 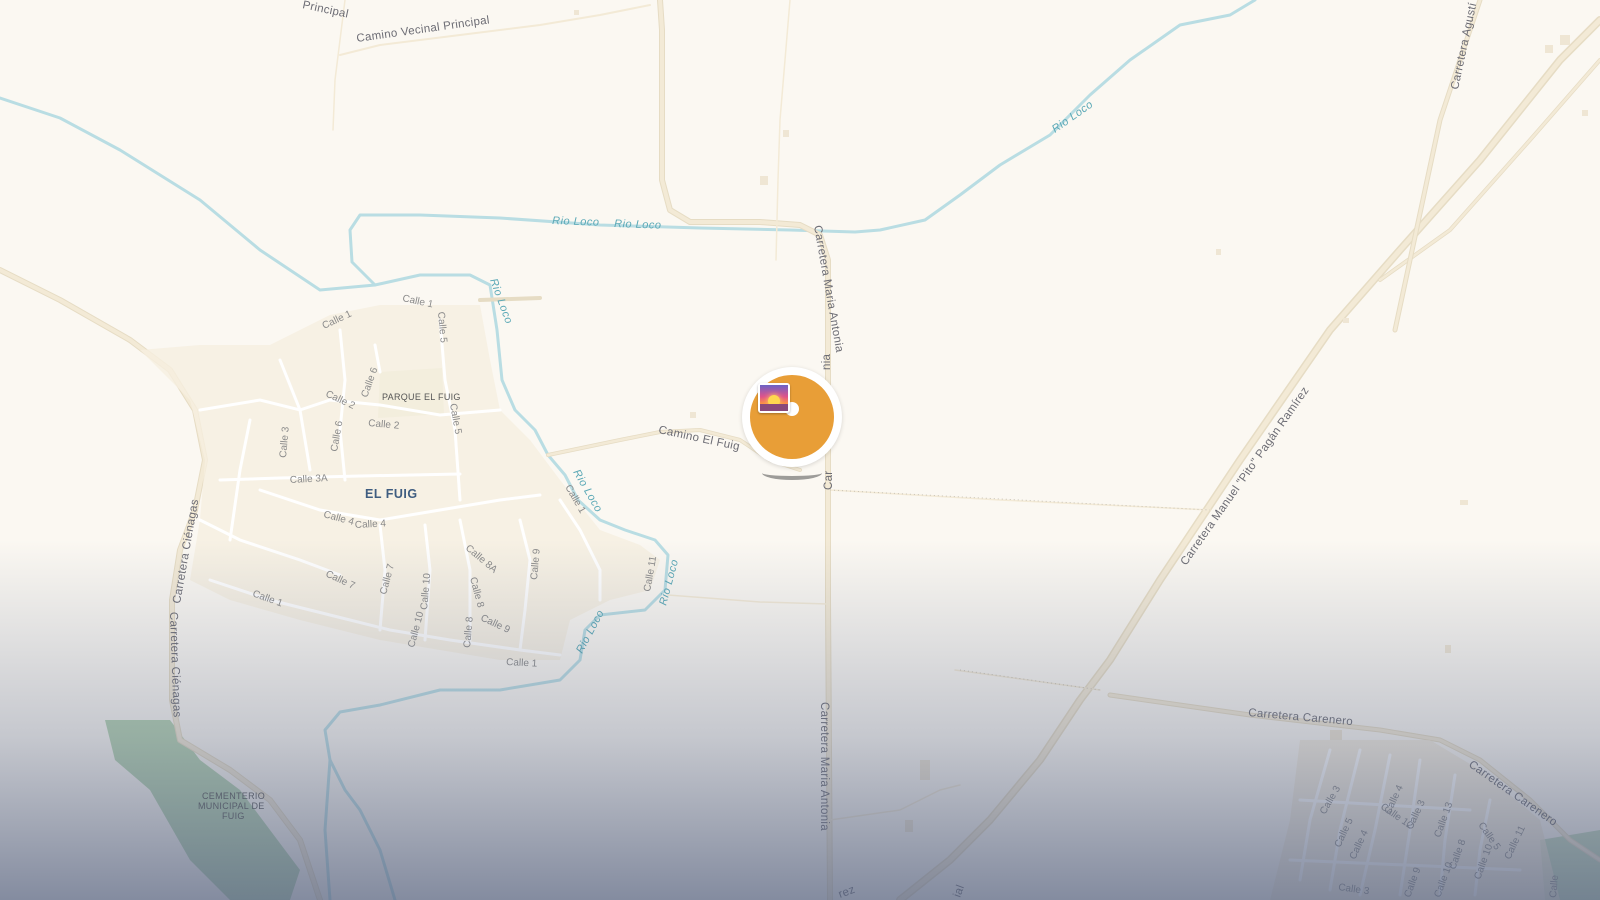 What do you see at coordinates (638, 225) in the screenshot?
I see `label-river-2: Rio Loco` at bounding box center [638, 225].